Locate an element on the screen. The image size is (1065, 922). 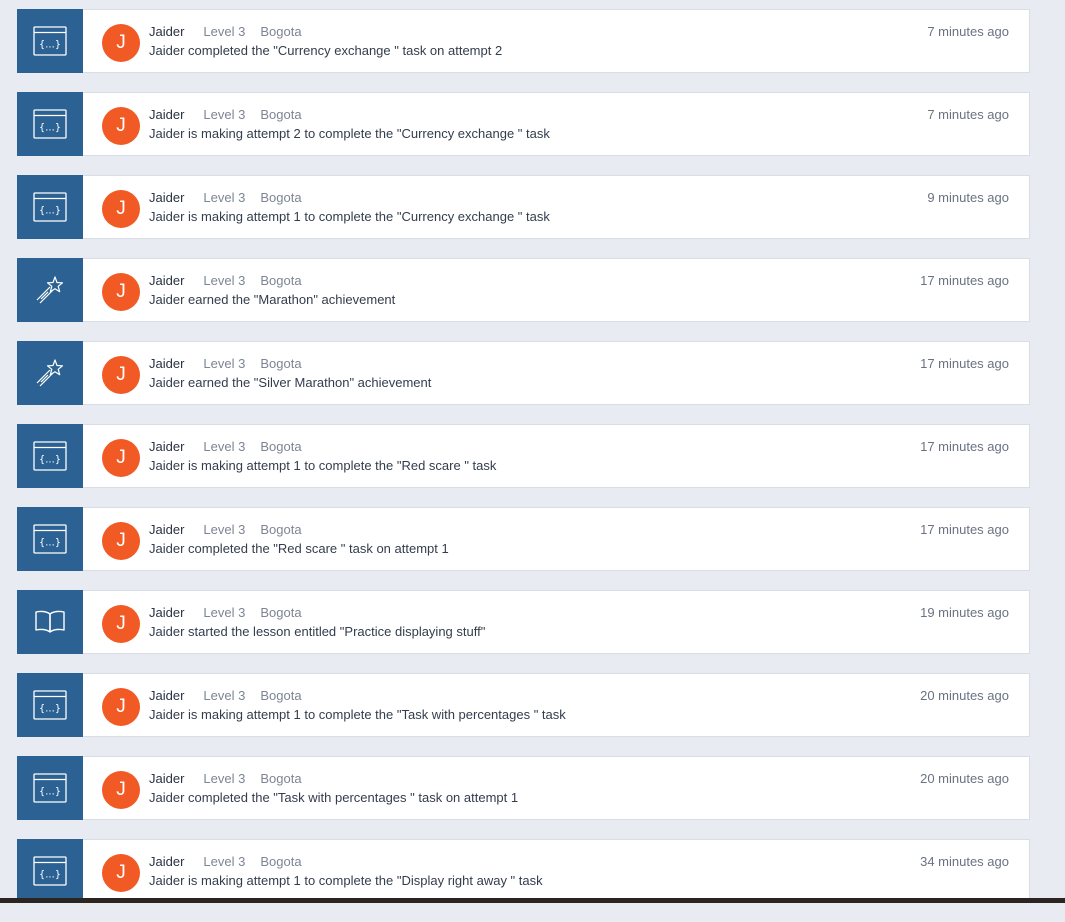
activity-message: Jaider earned the "Marathon" achievement is located at coordinates (272, 299).